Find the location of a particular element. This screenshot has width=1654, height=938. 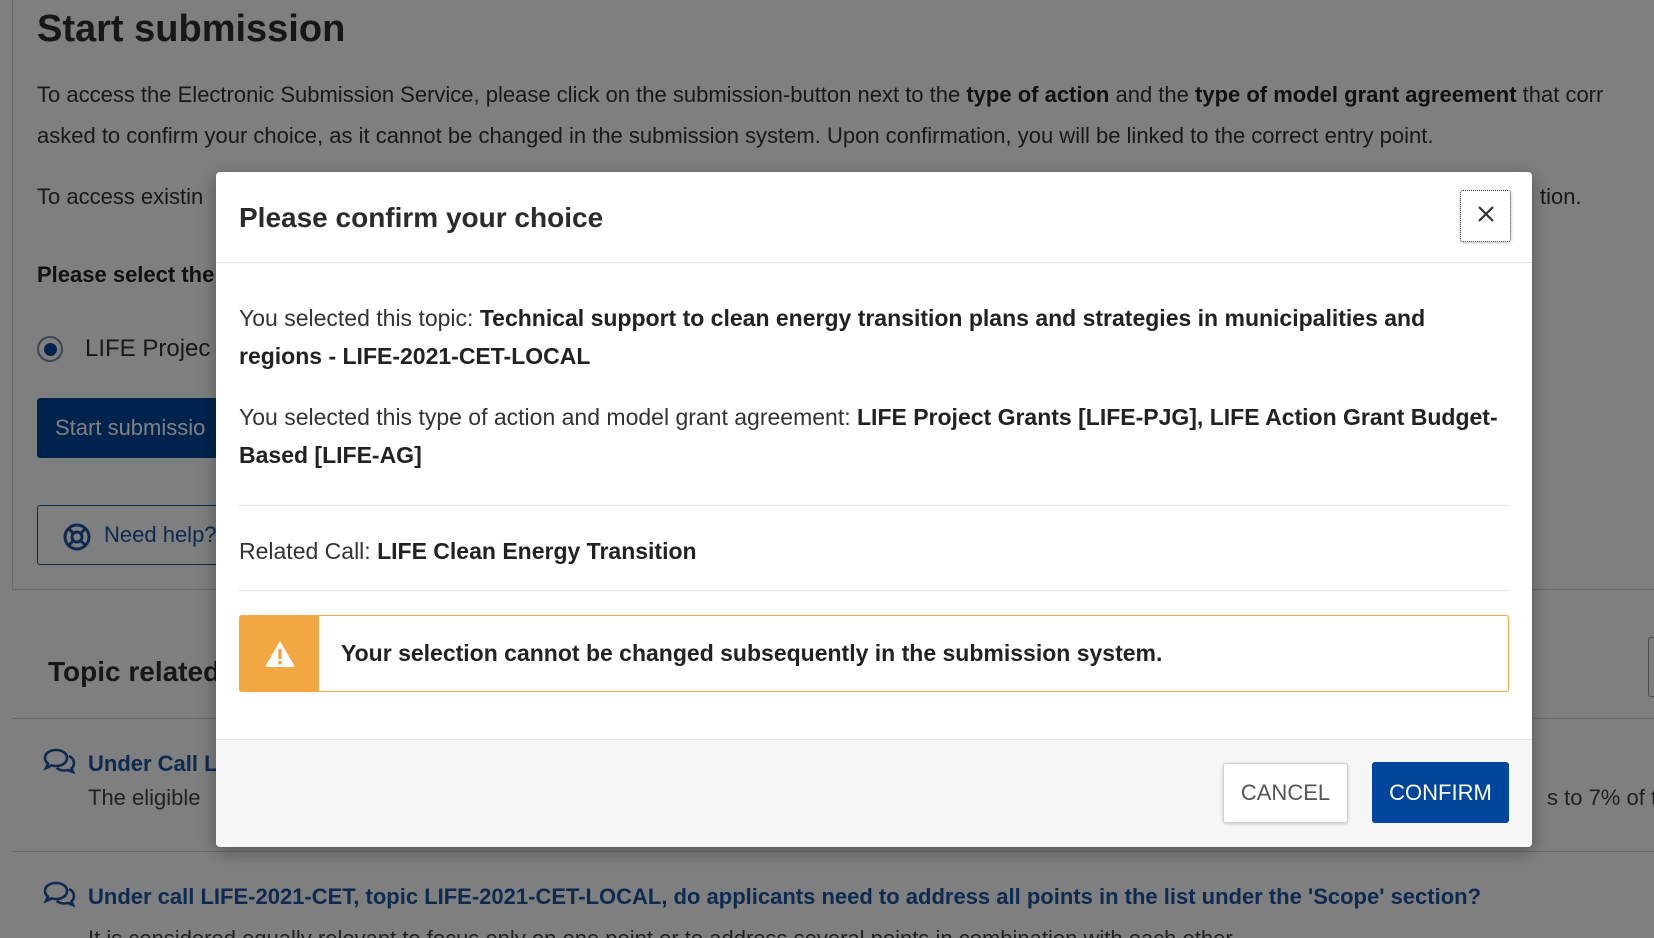

dialog-footer: CANCEL CONFIRM is located at coordinates (874, 793).